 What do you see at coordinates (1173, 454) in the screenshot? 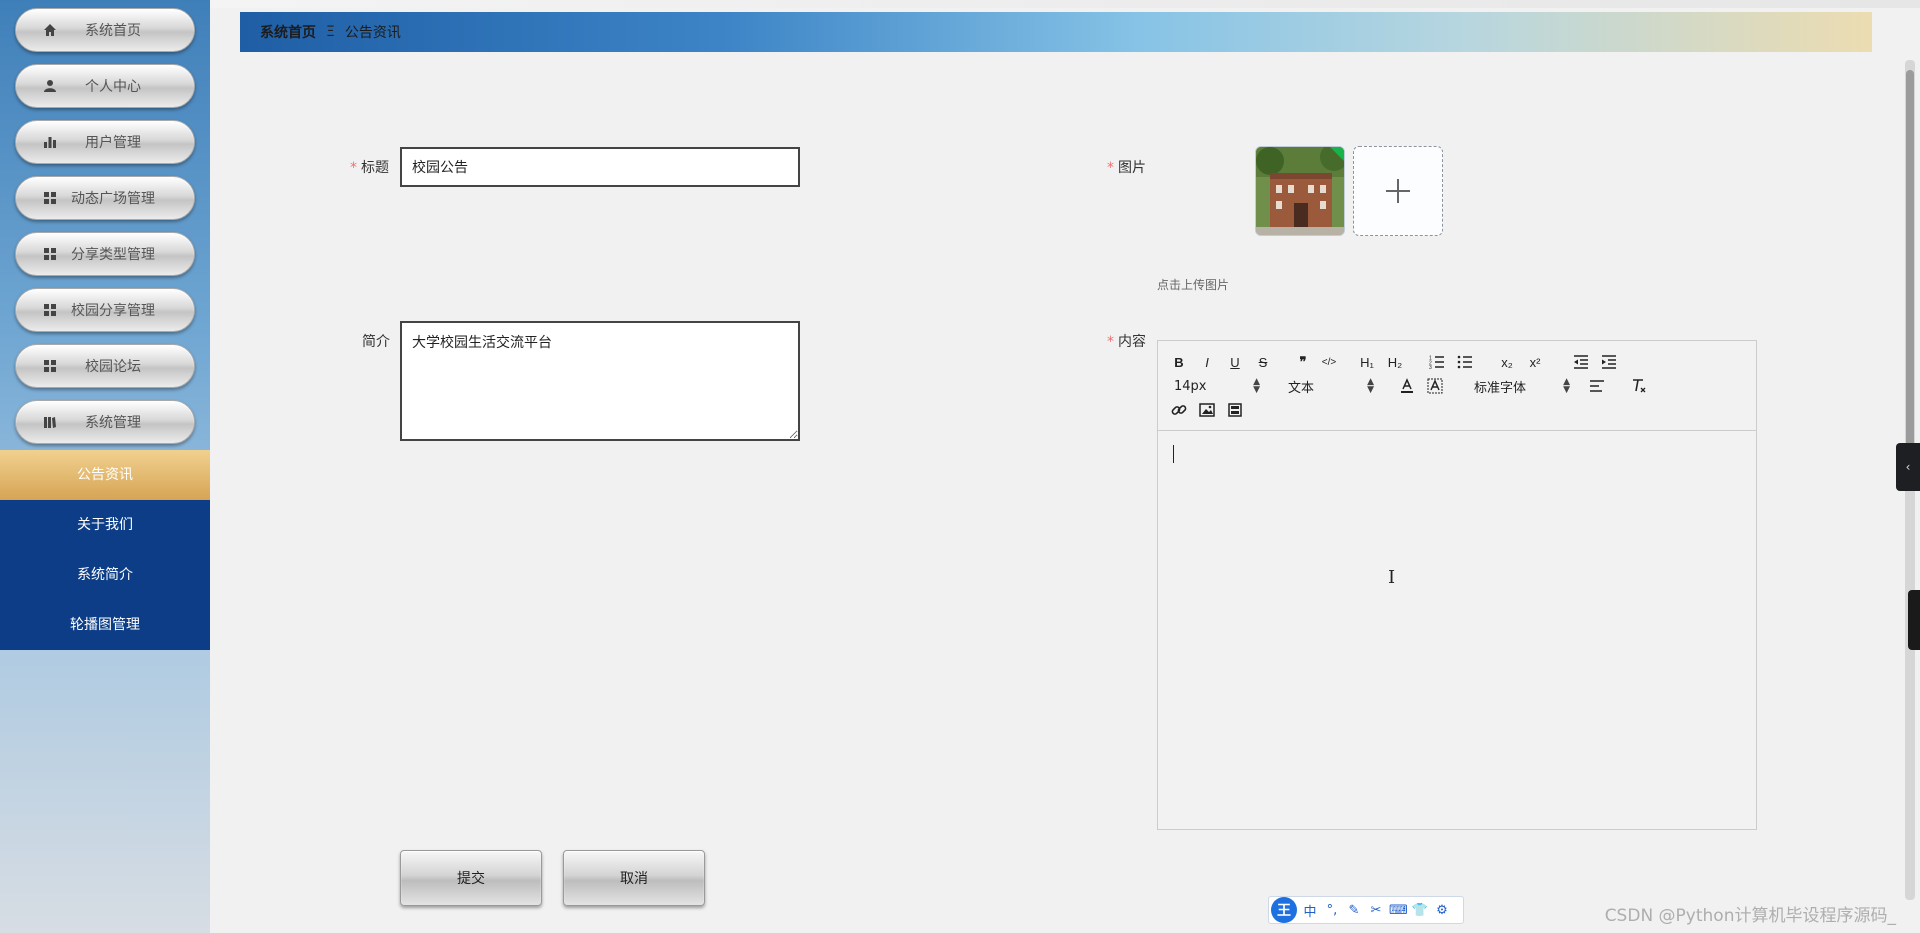
I see `text-caret` at bounding box center [1173, 454].